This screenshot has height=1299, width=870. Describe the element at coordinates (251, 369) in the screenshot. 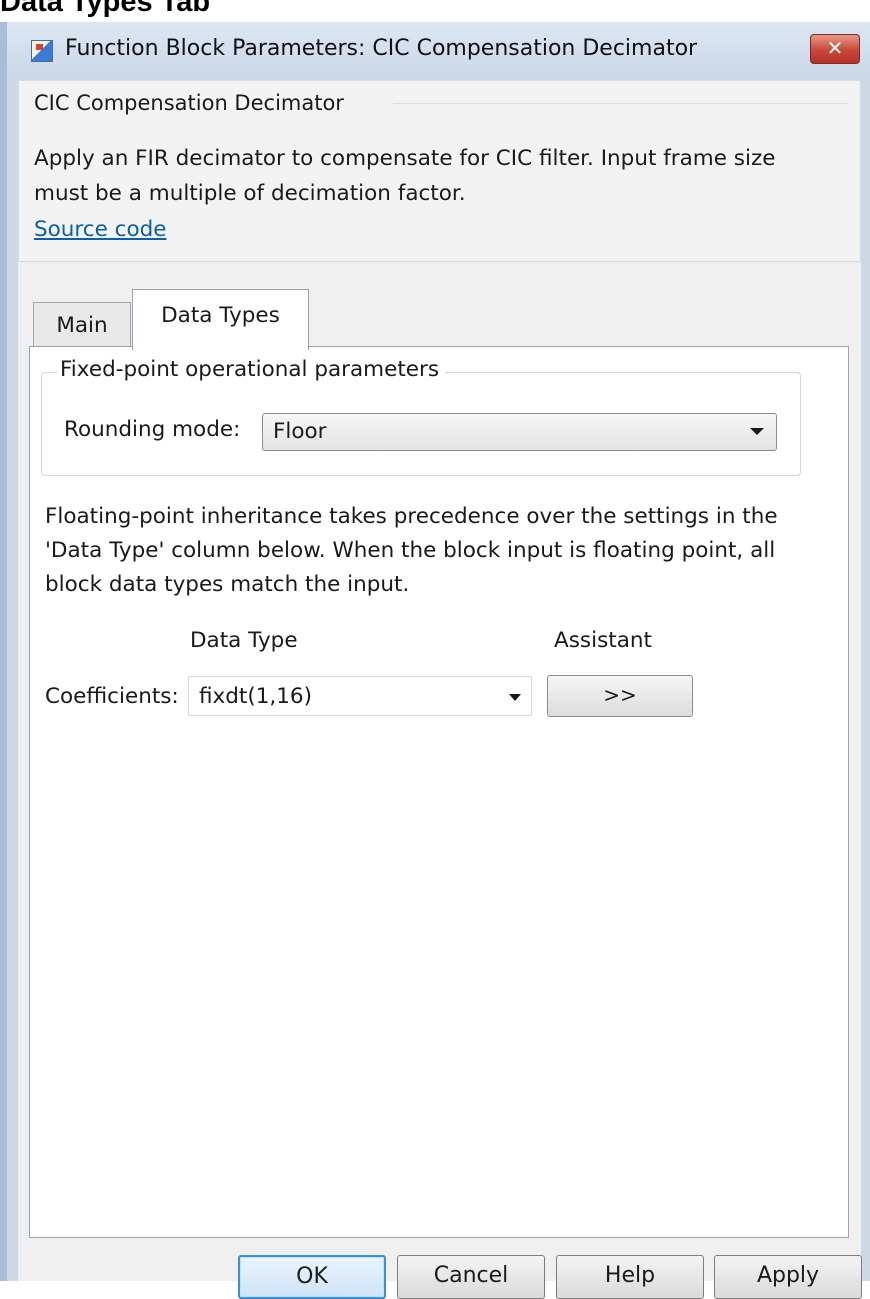

I see `fixed-point-group-title: Fixed-point operational parameters` at that location.